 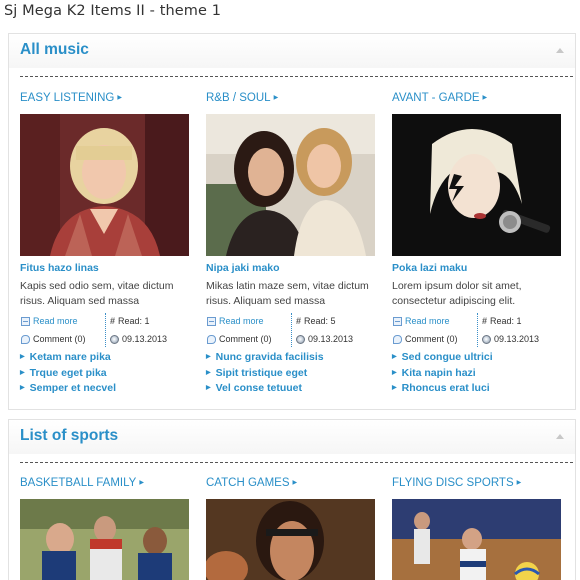 I want to click on category-link-basketball-family: BASKETBALL FAMILY ▶, so click(x=82, y=483).